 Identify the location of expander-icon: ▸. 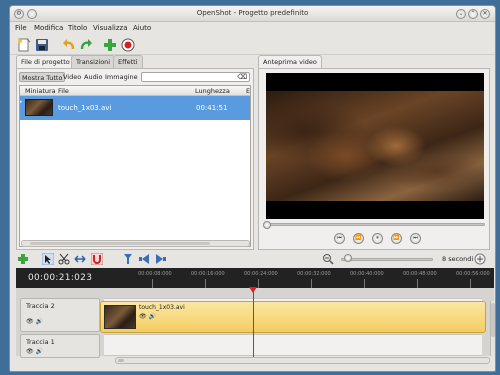
(21, 102).